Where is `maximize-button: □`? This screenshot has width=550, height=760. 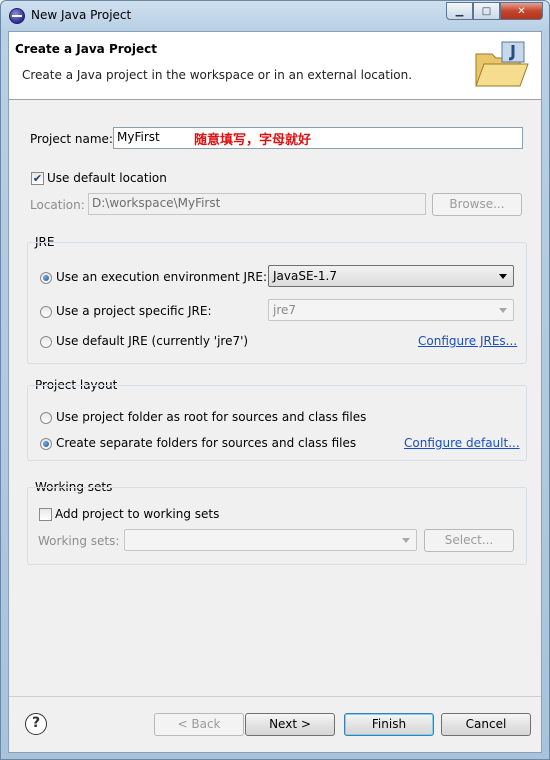 maximize-button: □ is located at coordinates (486, 11).